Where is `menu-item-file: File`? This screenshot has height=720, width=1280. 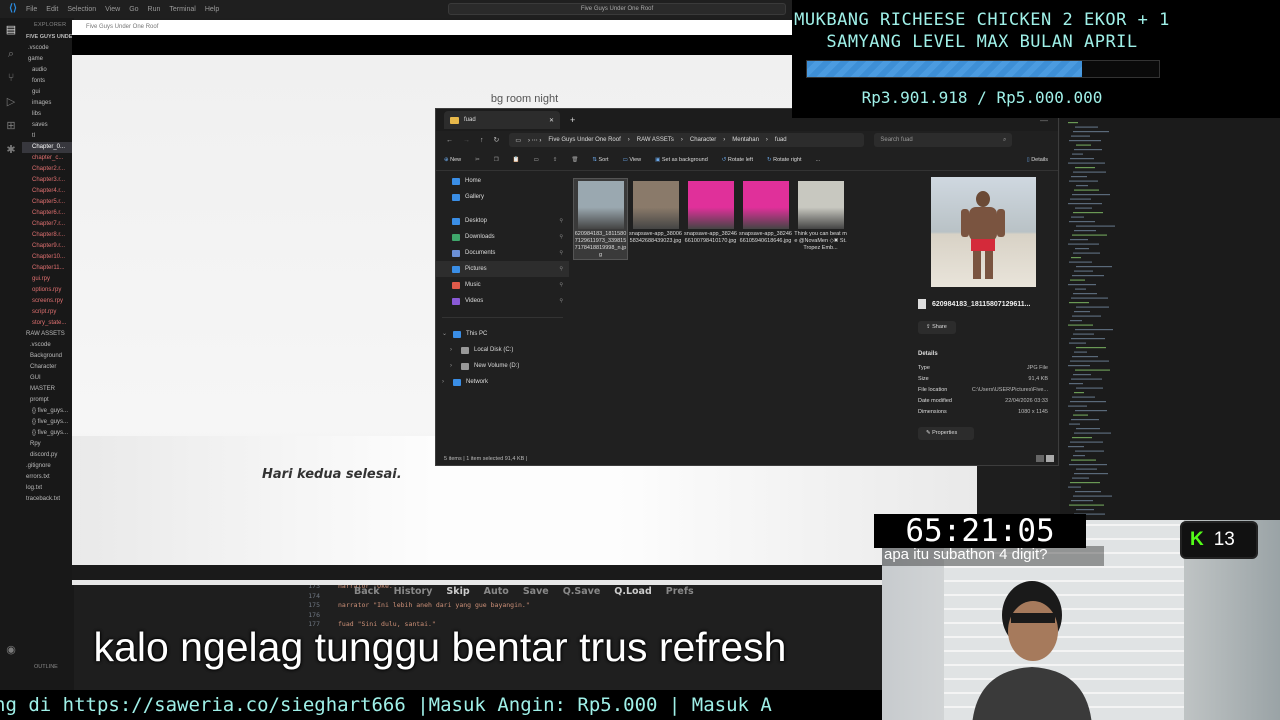 menu-item-file: File is located at coordinates (31, 9).